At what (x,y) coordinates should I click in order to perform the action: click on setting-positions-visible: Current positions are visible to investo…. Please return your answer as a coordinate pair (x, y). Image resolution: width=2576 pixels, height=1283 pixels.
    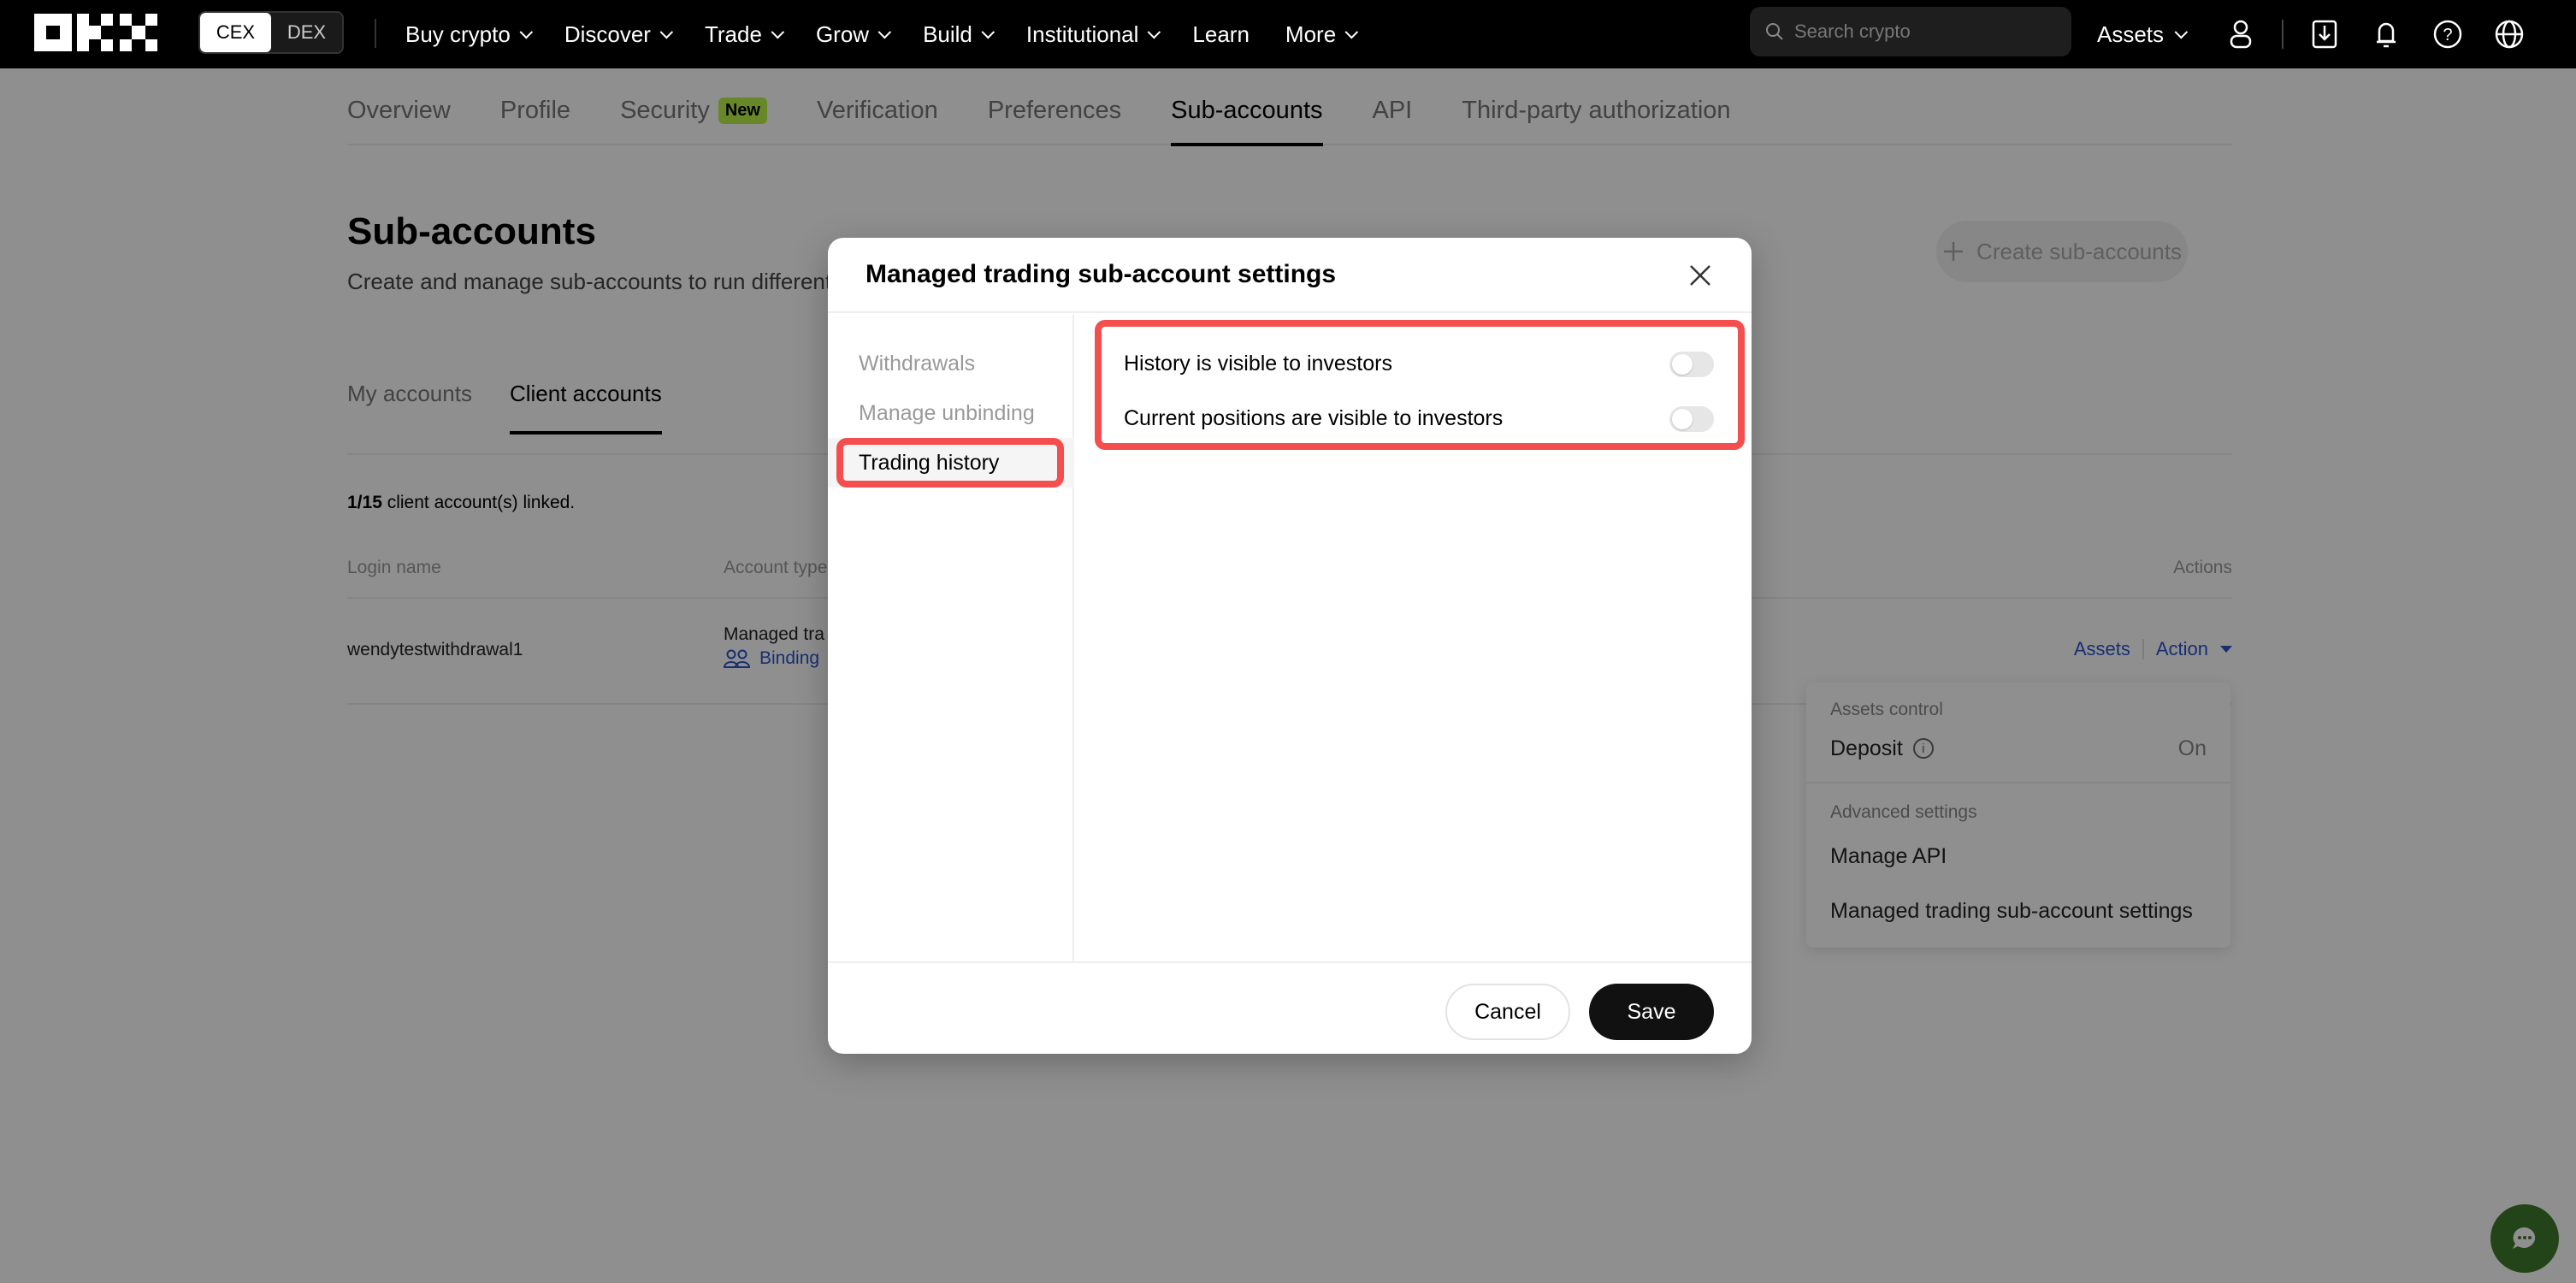
    Looking at the image, I should click on (1419, 418).